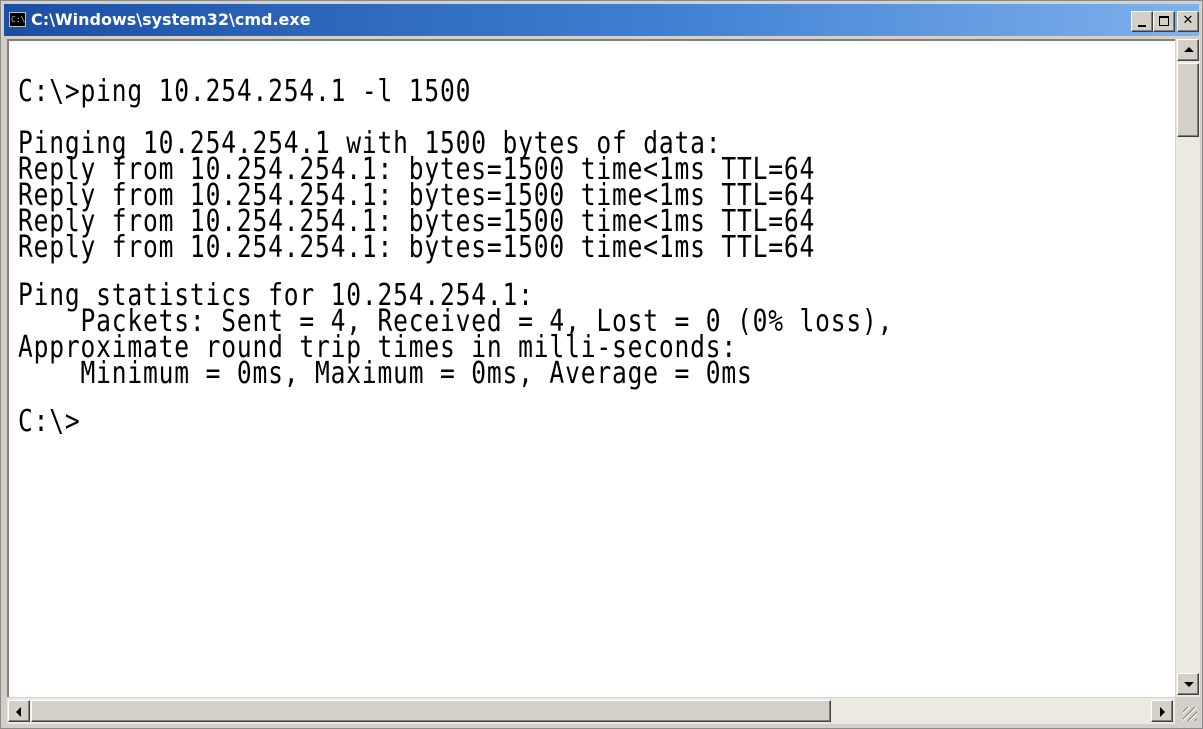 This screenshot has width=1203, height=729. Describe the element at coordinates (431, 711) in the screenshot. I see `horizontal-scroll-thumb` at that location.